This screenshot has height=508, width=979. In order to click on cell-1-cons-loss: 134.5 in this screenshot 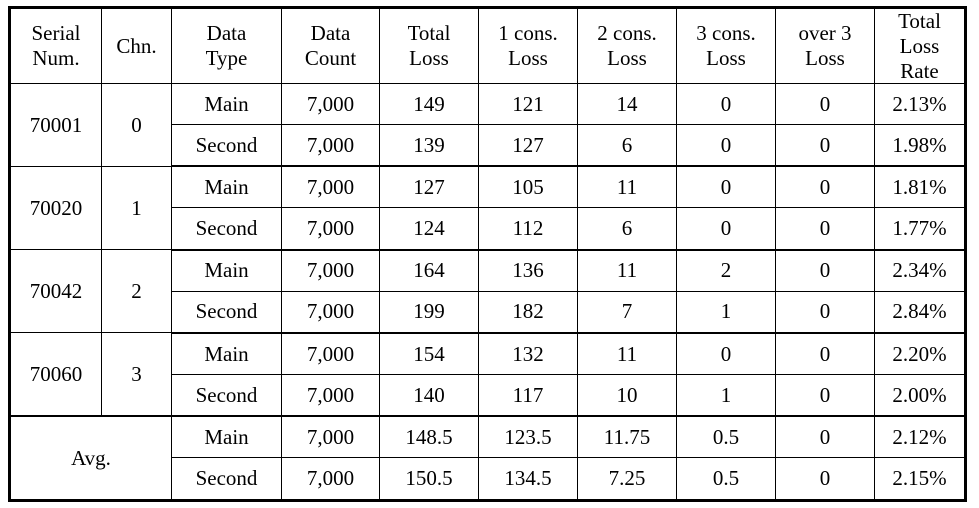, I will do `click(528, 479)`.